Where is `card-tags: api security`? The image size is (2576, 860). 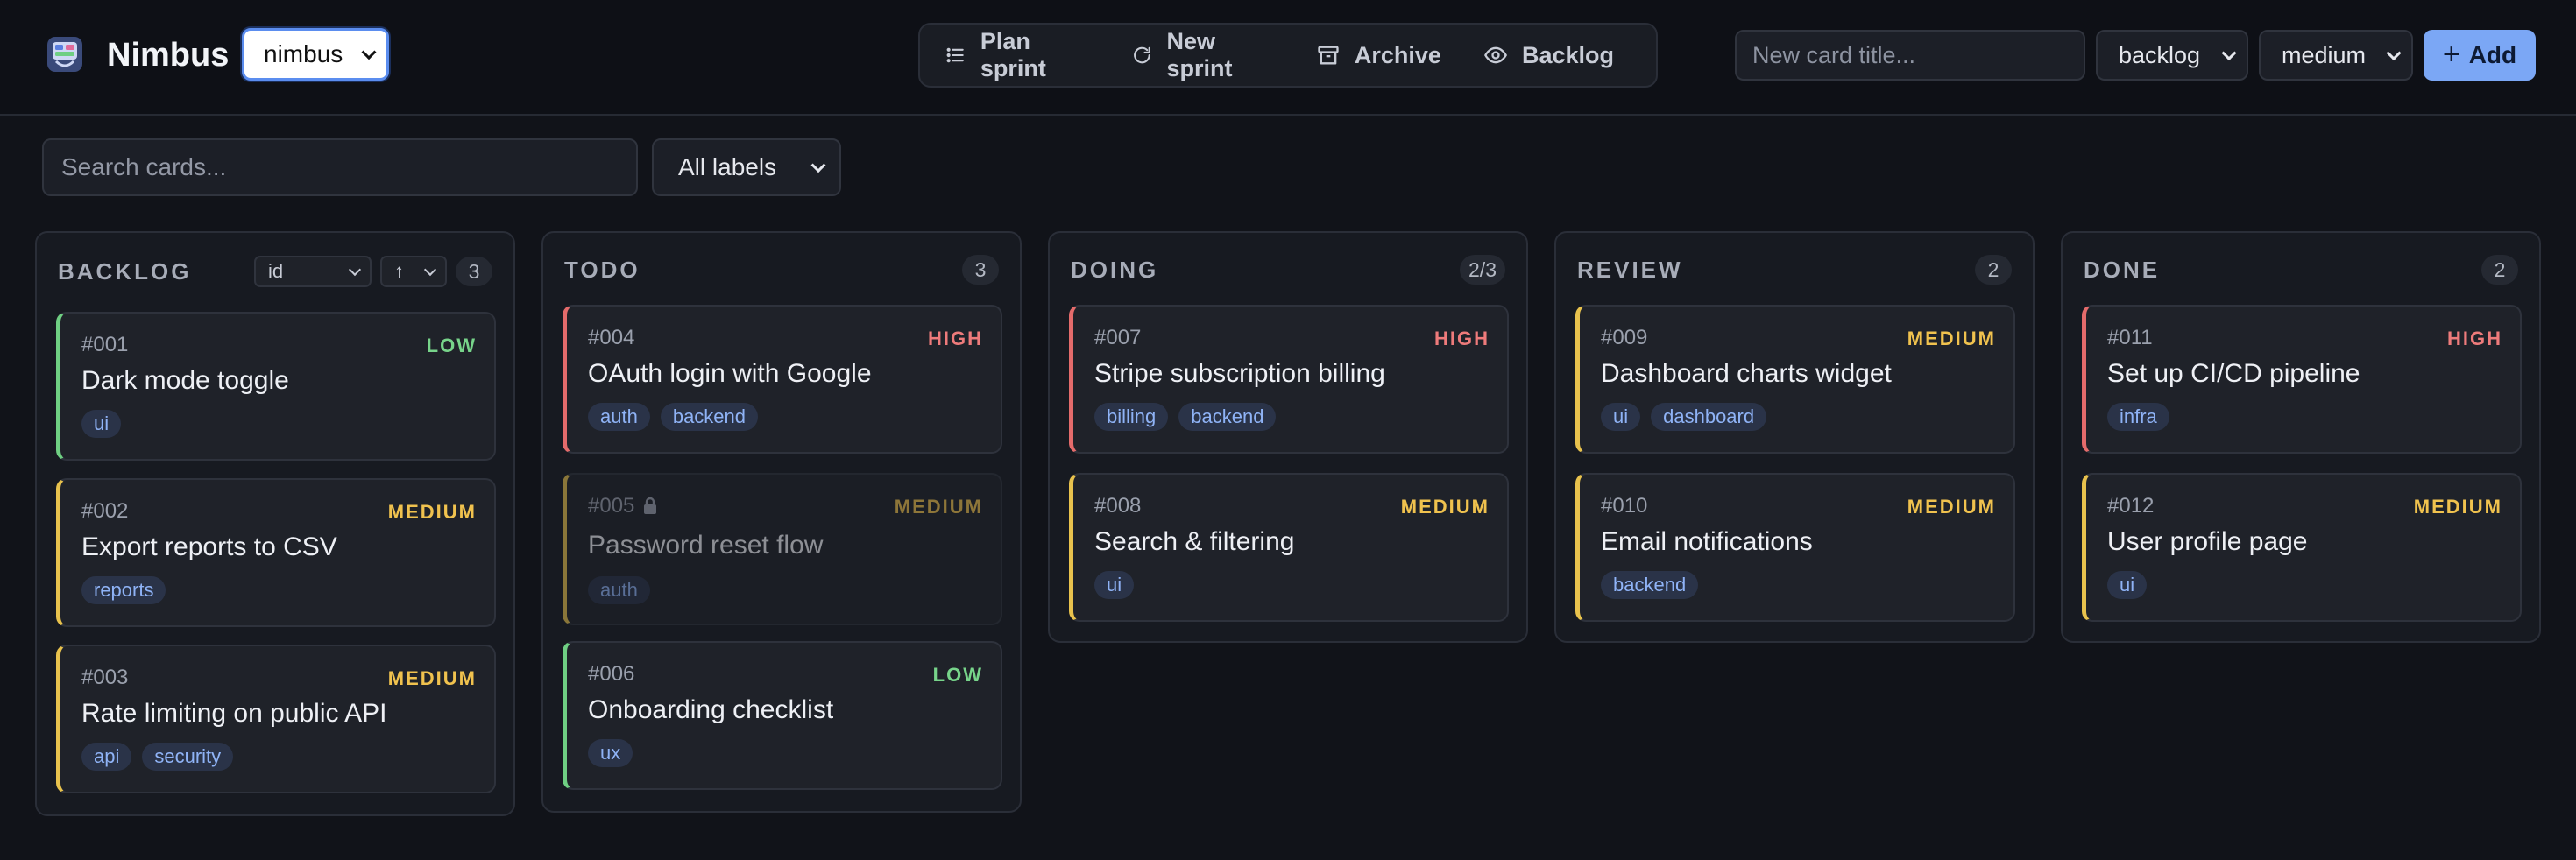
card-tags: api security is located at coordinates (157, 757).